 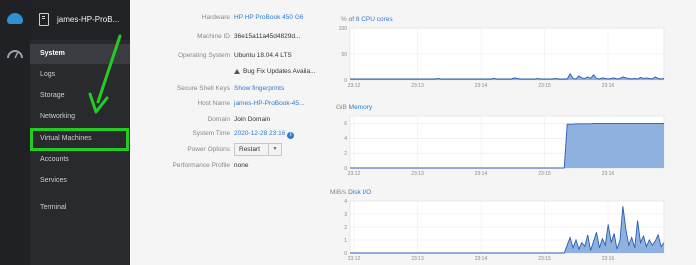 What do you see at coordinates (53, 180) in the screenshot?
I see `sidebar-item-label: Services` at bounding box center [53, 180].